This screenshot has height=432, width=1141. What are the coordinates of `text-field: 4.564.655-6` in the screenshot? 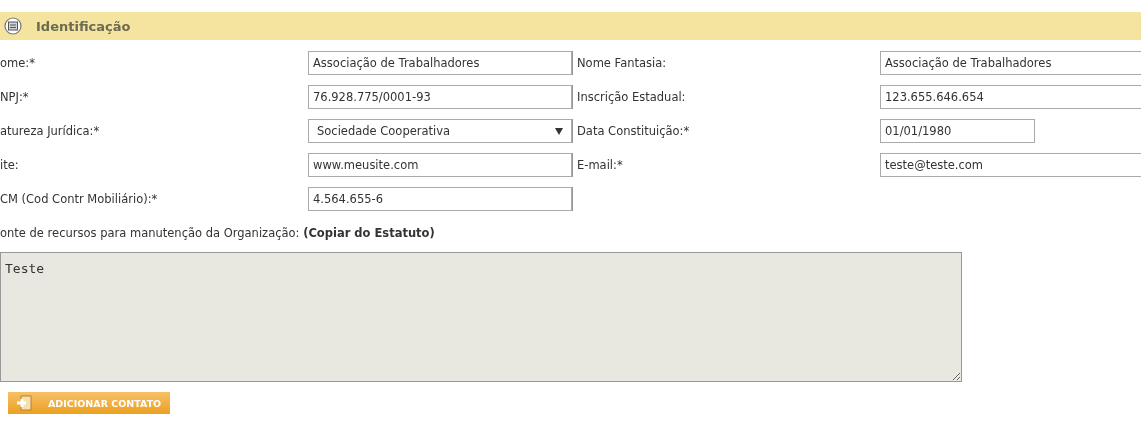 It's located at (440, 199).